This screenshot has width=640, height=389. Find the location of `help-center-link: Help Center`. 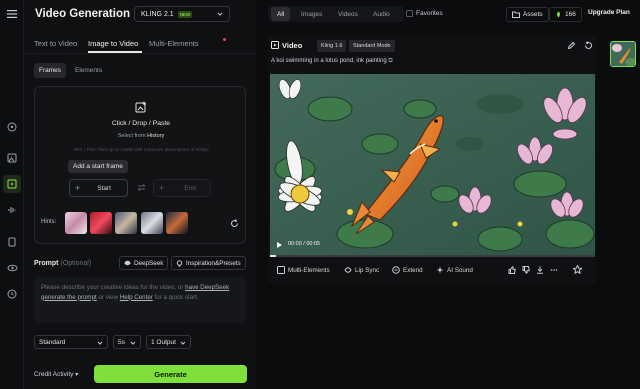

help-center-link: Help Center is located at coordinates (136, 297).